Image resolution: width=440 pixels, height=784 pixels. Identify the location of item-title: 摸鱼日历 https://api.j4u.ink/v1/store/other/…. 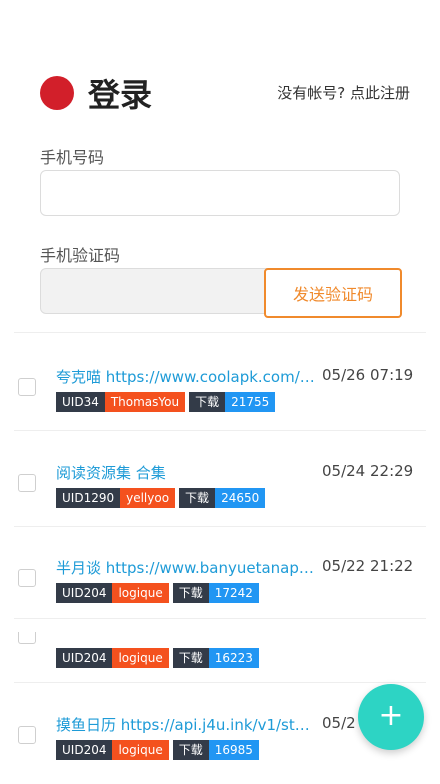
(187, 724).